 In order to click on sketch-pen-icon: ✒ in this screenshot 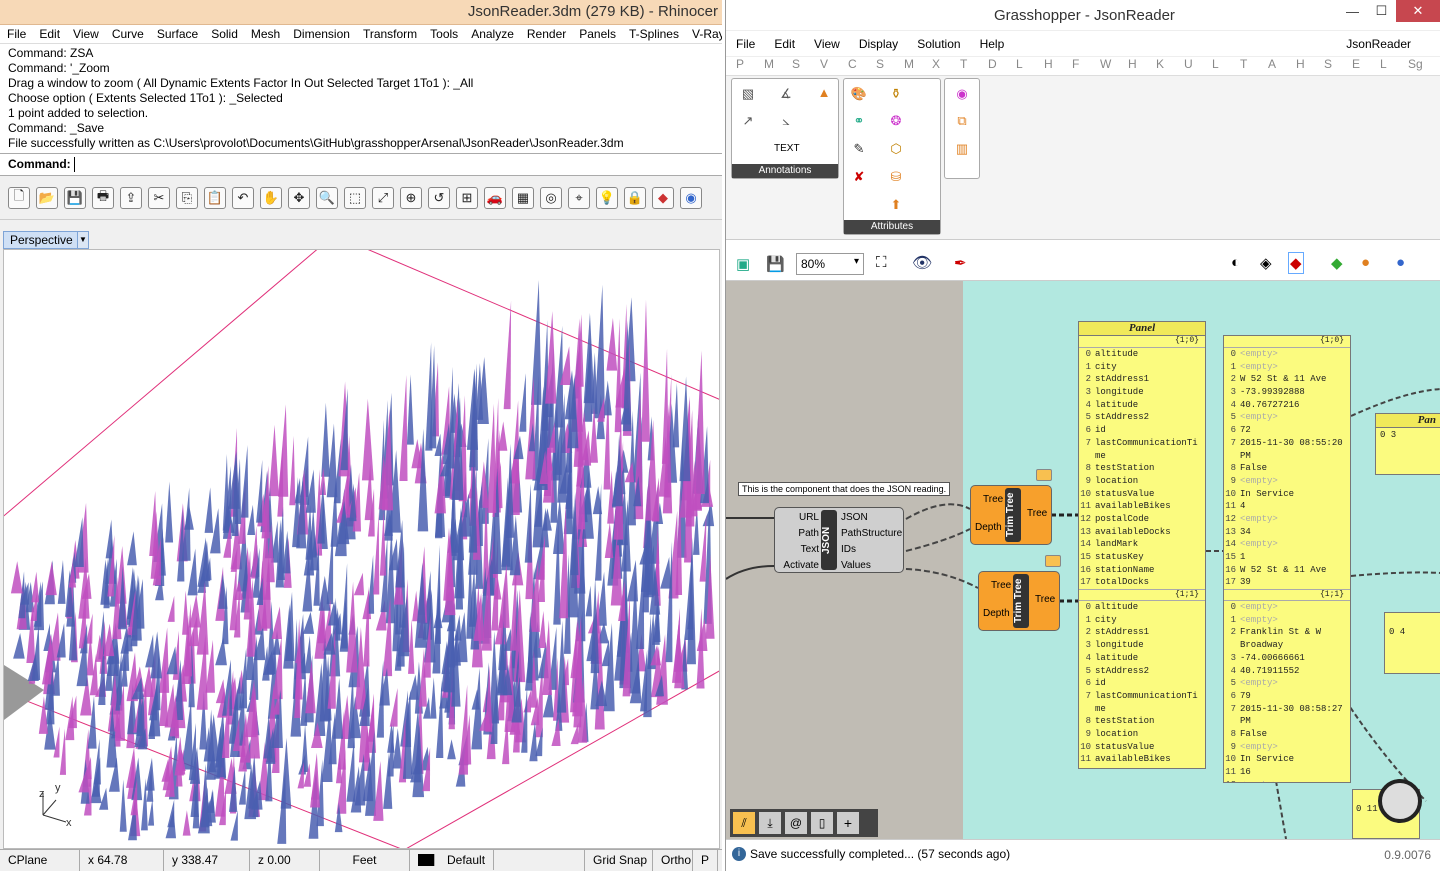, I will do `click(960, 263)`.